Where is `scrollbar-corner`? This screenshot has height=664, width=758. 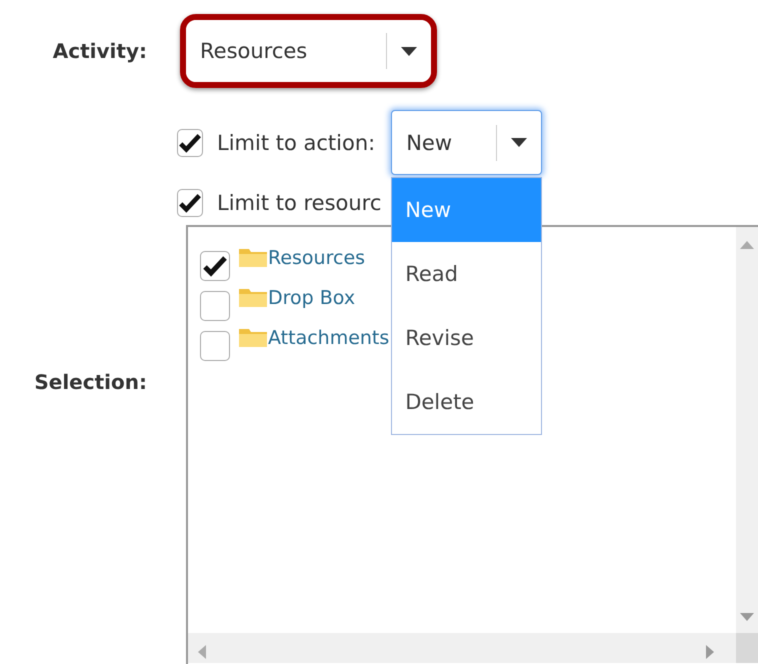
scrollbar-corner is located at coordinates (747, 648).